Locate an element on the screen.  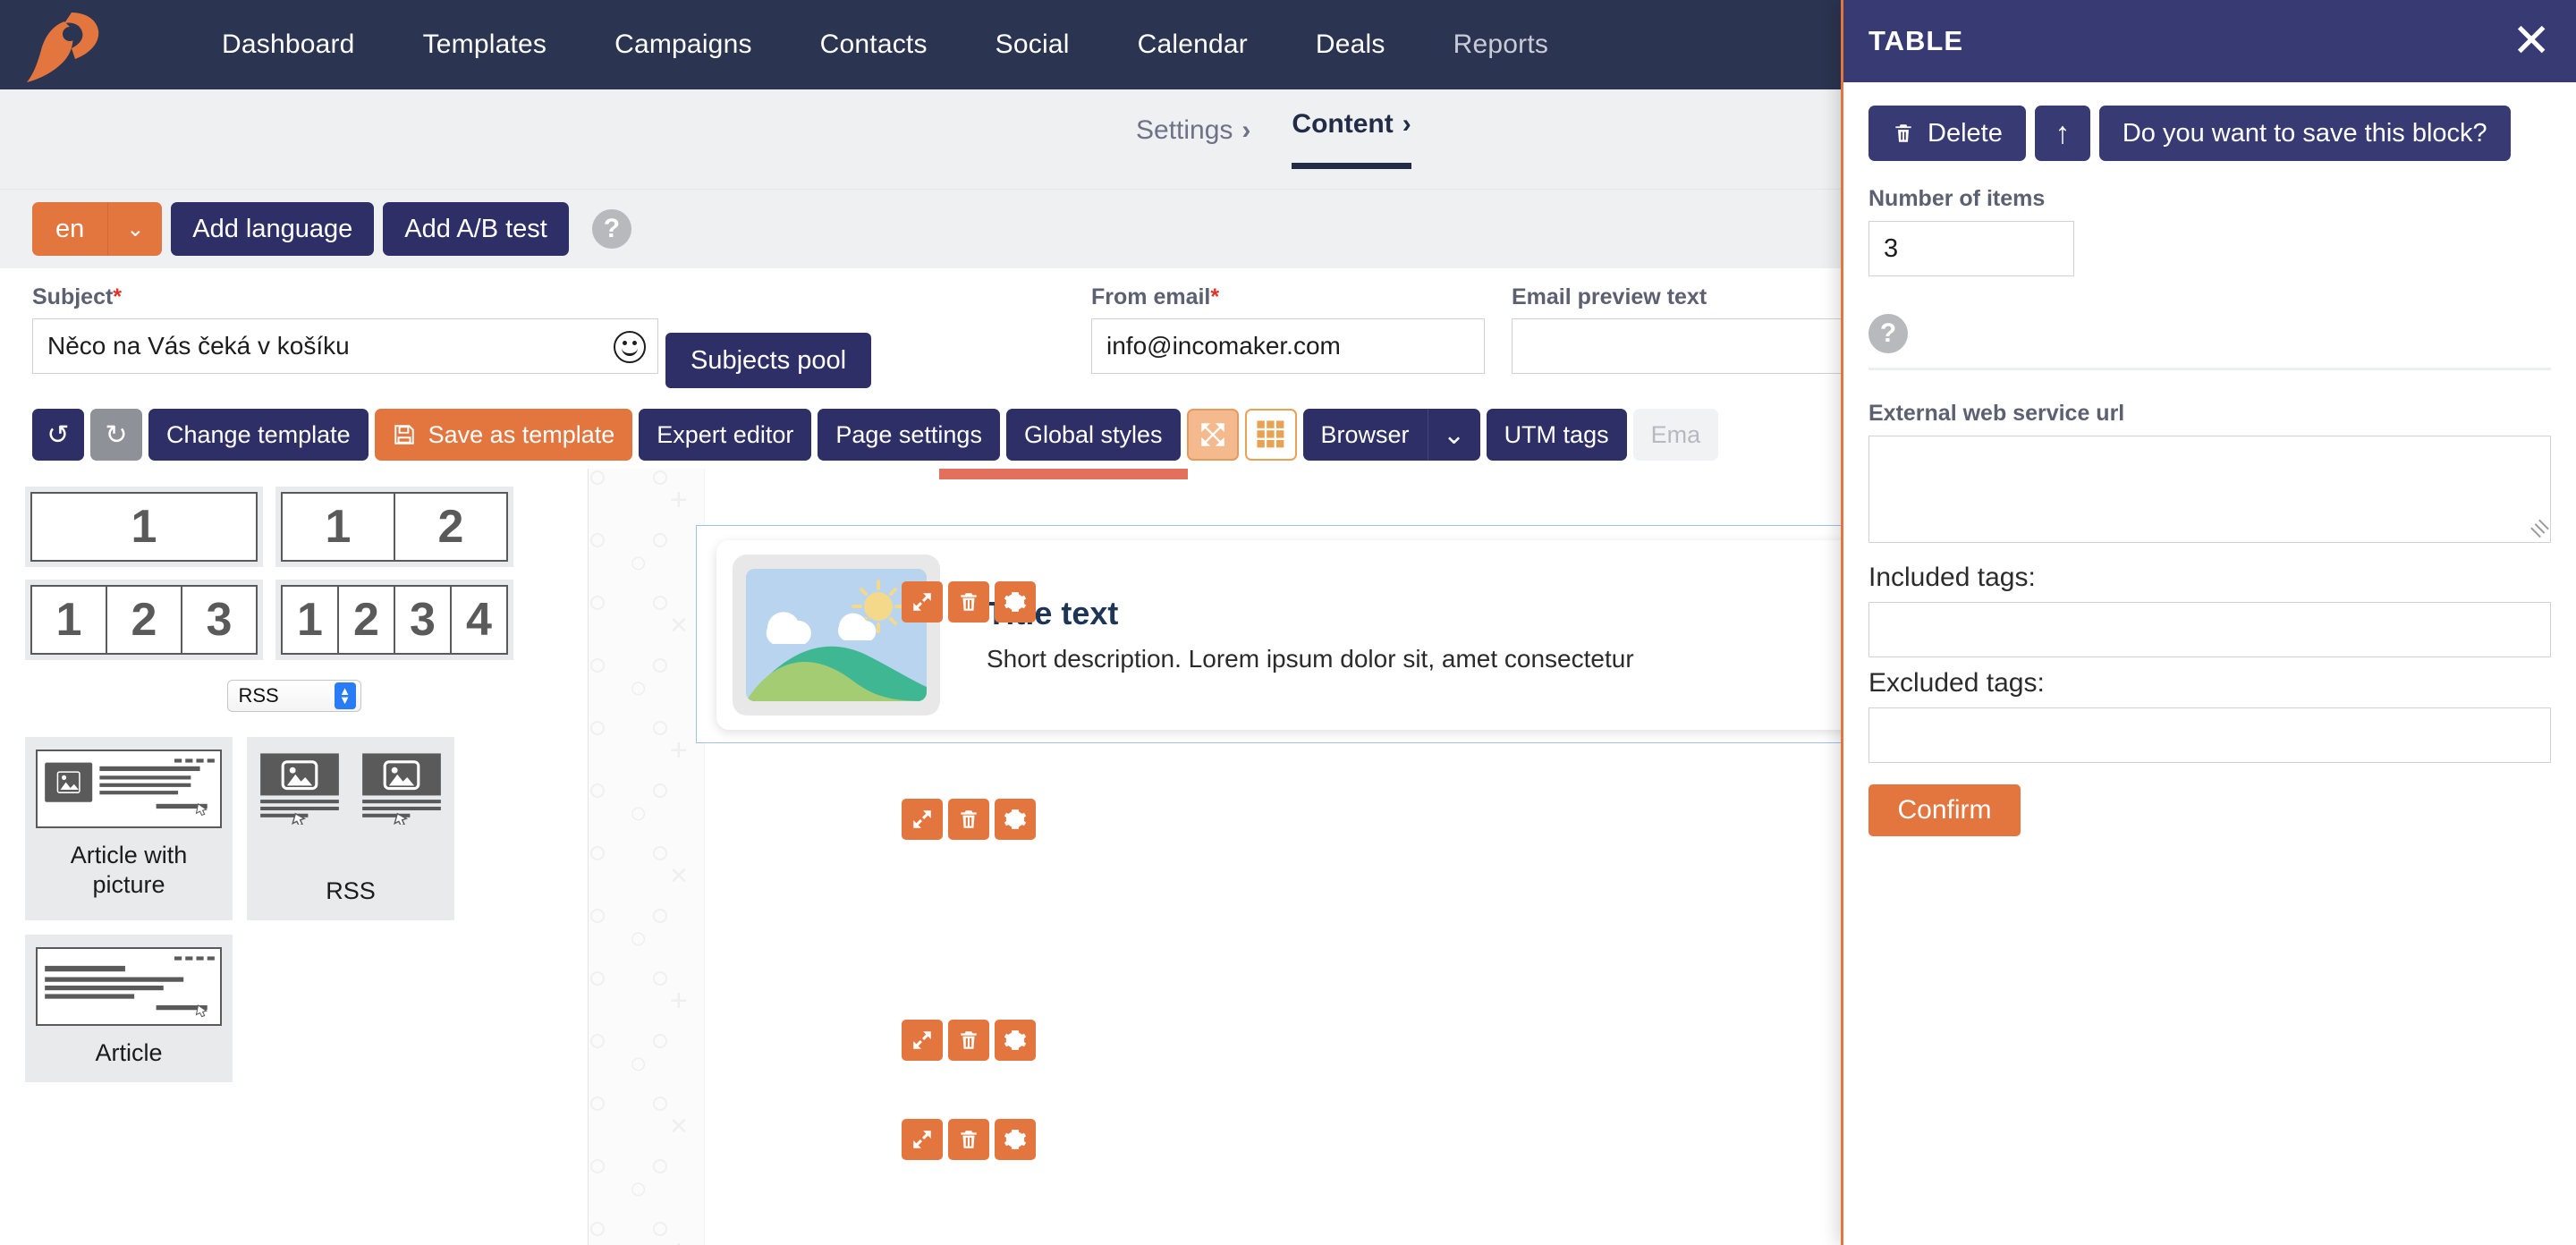
browser-dropdown-caret-icon: ⌄ is located at coordinates (1454, 435).